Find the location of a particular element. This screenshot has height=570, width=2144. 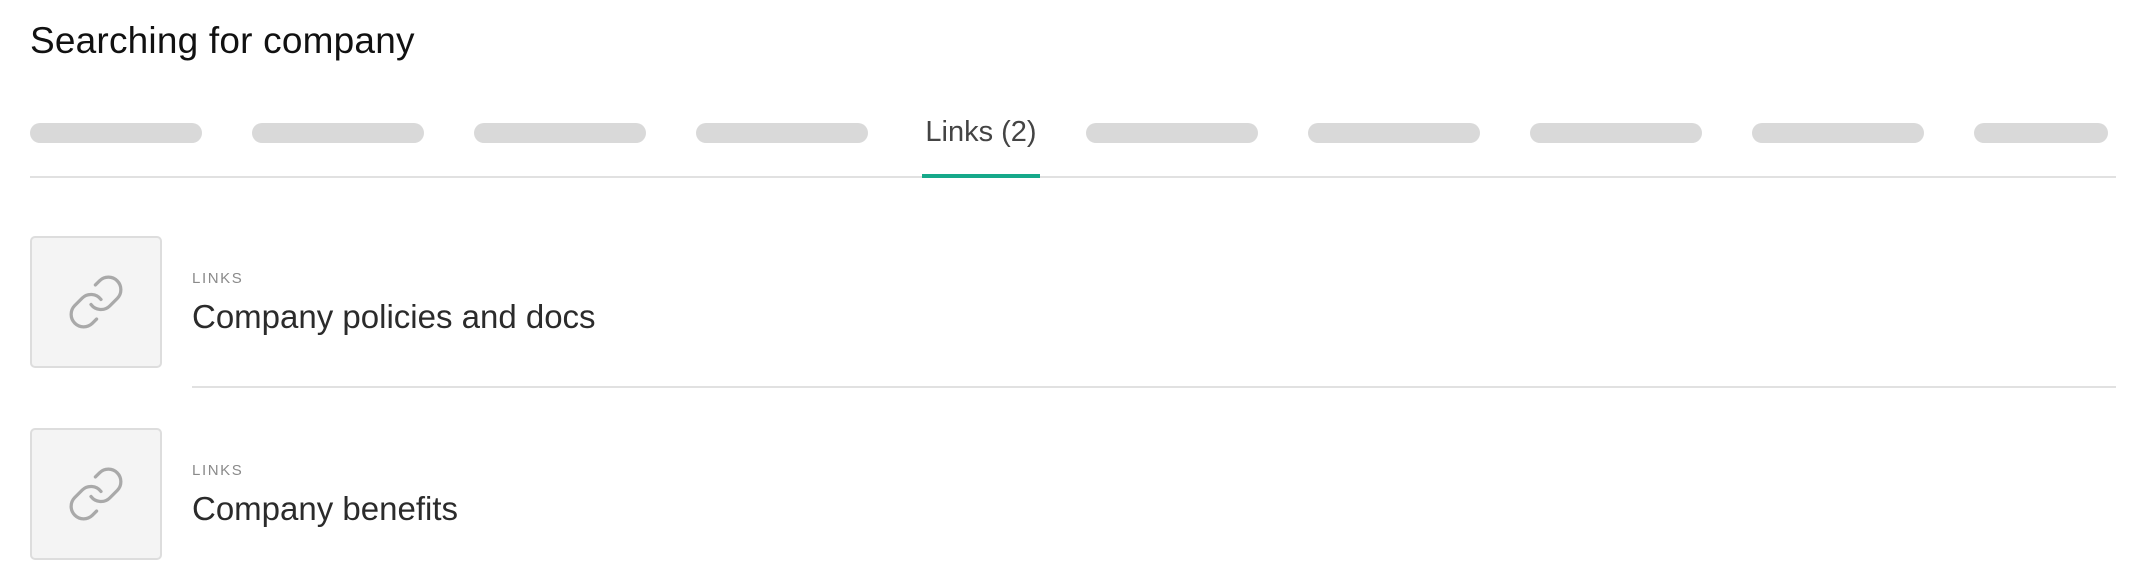

tab-links-label: Links (2) is located at coordinates (981, 132).